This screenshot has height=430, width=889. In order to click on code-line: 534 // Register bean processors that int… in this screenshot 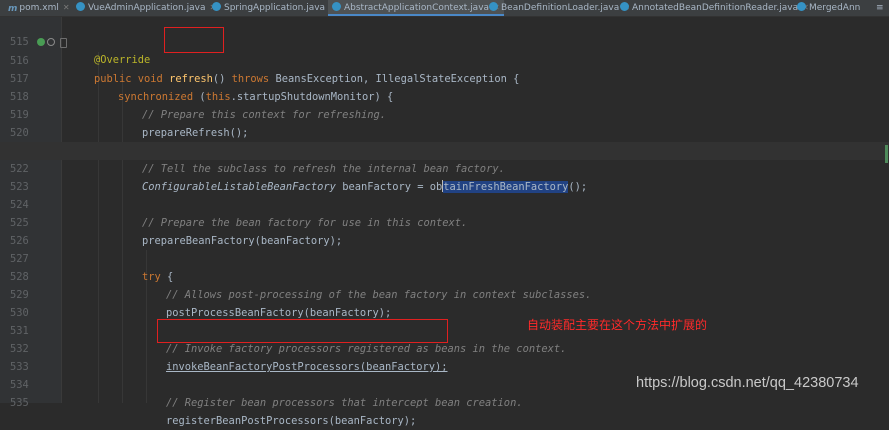, I will do `click(444, 383)`.